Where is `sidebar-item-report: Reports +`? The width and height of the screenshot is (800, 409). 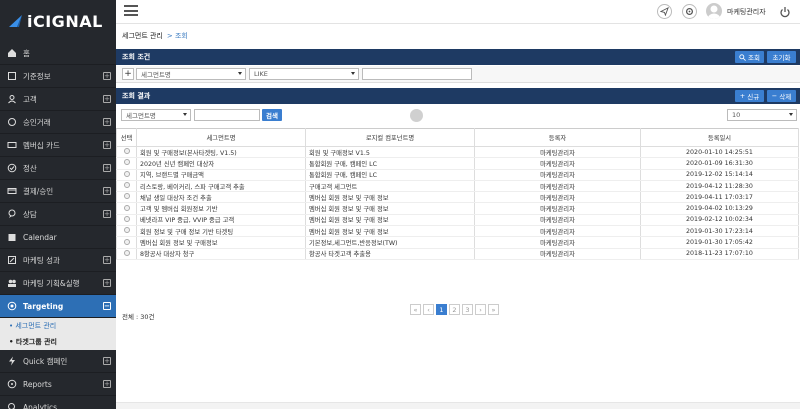
sidebar-item-report: Reports + is located at coordinates (58, 384).